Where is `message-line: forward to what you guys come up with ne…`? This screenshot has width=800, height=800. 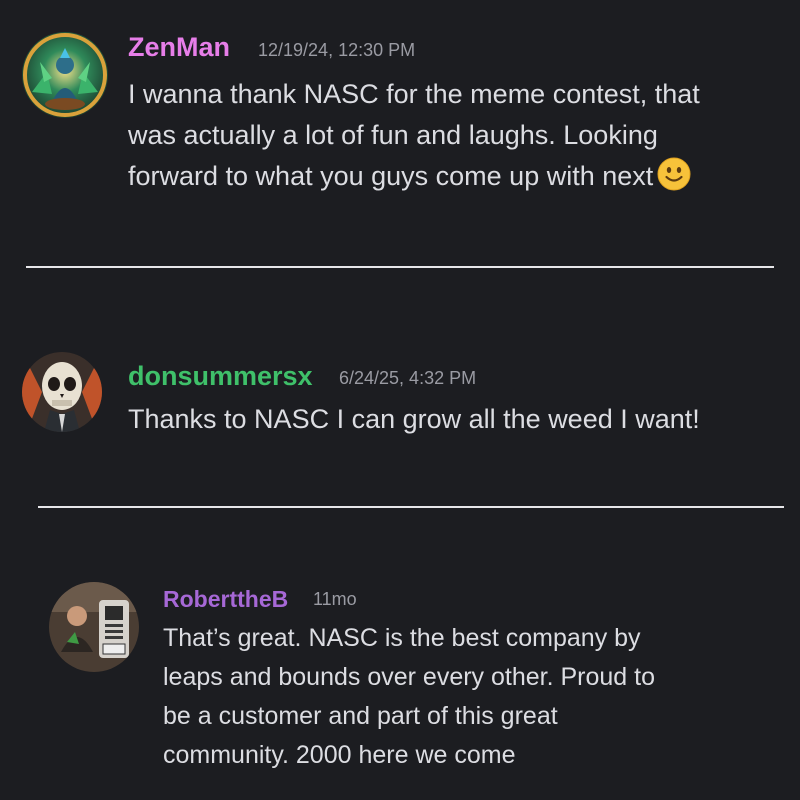 message-line: forward to what you guys come up with ne… is located at coordinates (391, 176).